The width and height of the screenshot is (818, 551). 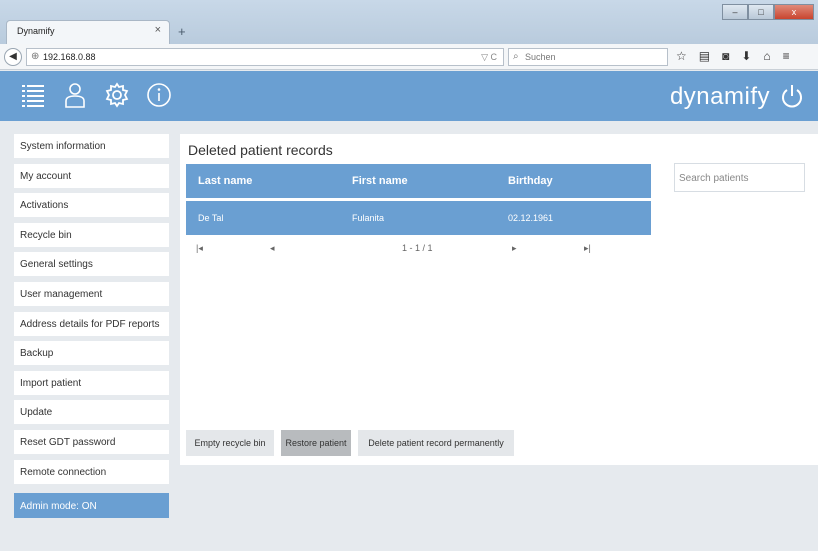 I want to click on cell-first-name: Fulanita, so click(x=368, y=218).